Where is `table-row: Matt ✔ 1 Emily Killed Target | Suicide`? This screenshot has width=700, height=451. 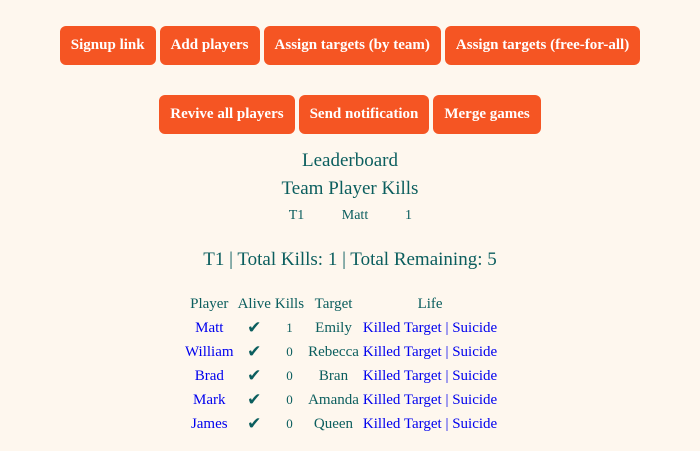 table-row: Matt ✔ 1 Emily Killed Target | Suicide is located at coordinates (341, 328).